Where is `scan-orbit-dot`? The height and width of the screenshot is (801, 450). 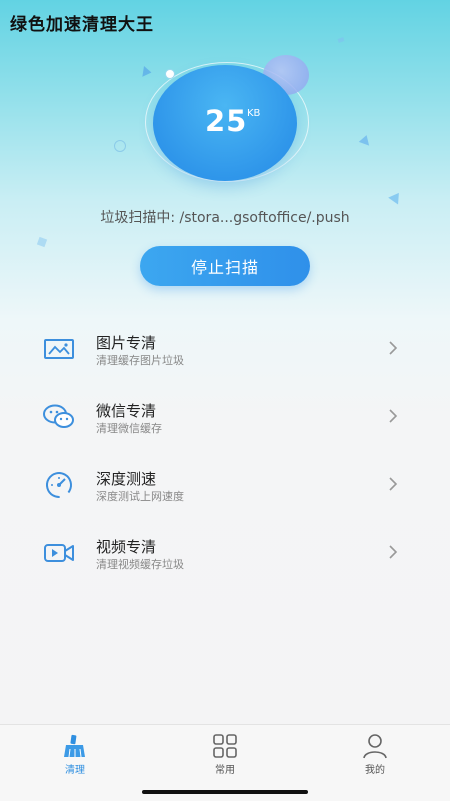 scan-orbit-dot is located at coordinates (170, 74).